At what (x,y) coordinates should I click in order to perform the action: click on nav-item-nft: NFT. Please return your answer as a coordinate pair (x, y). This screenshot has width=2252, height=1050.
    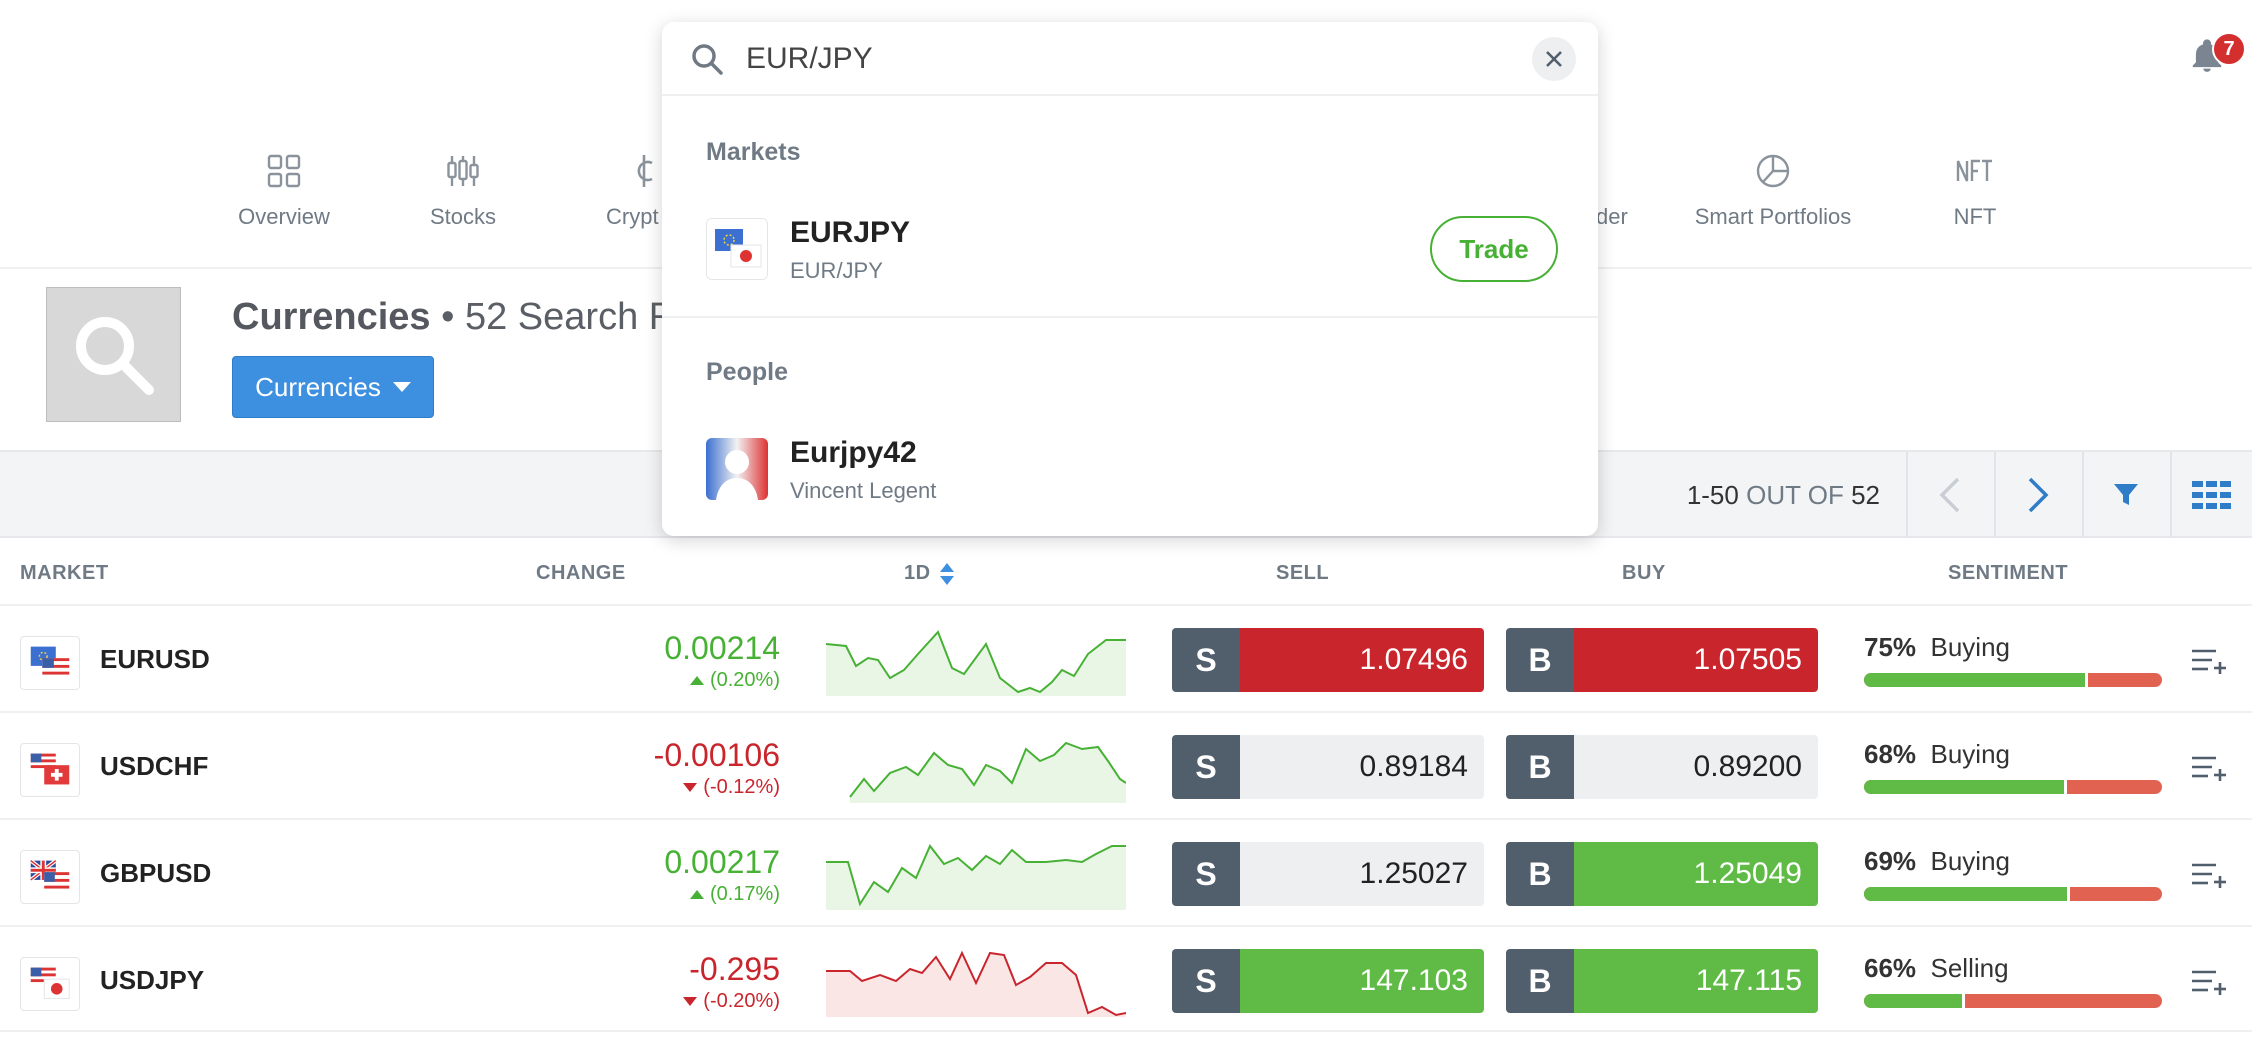
    Looking at the image, I should click on (1975, 190).